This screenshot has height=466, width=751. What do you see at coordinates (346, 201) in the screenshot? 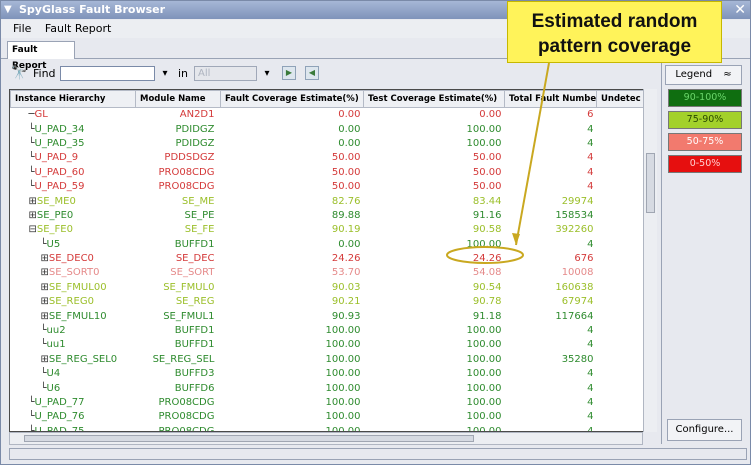
I see `fault-coverage-cell: 82.76` at bounding box center [346, 201].